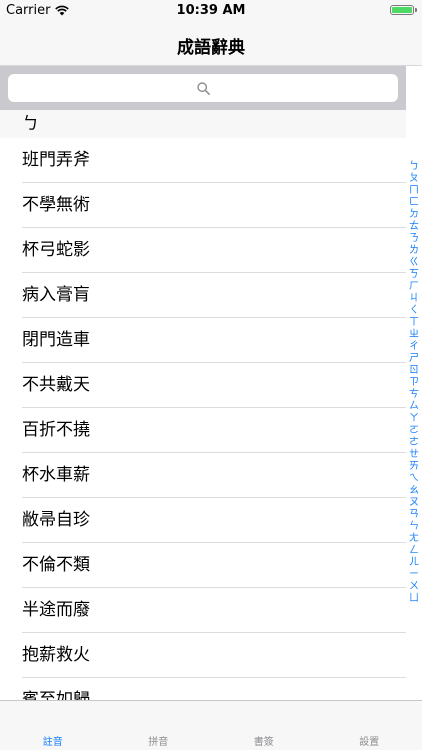 The width and height of the screenshot is (422, 750). Describe the element at coordinates (369, 742) in the screenshot. I see `tab-label: 設置` at that location.